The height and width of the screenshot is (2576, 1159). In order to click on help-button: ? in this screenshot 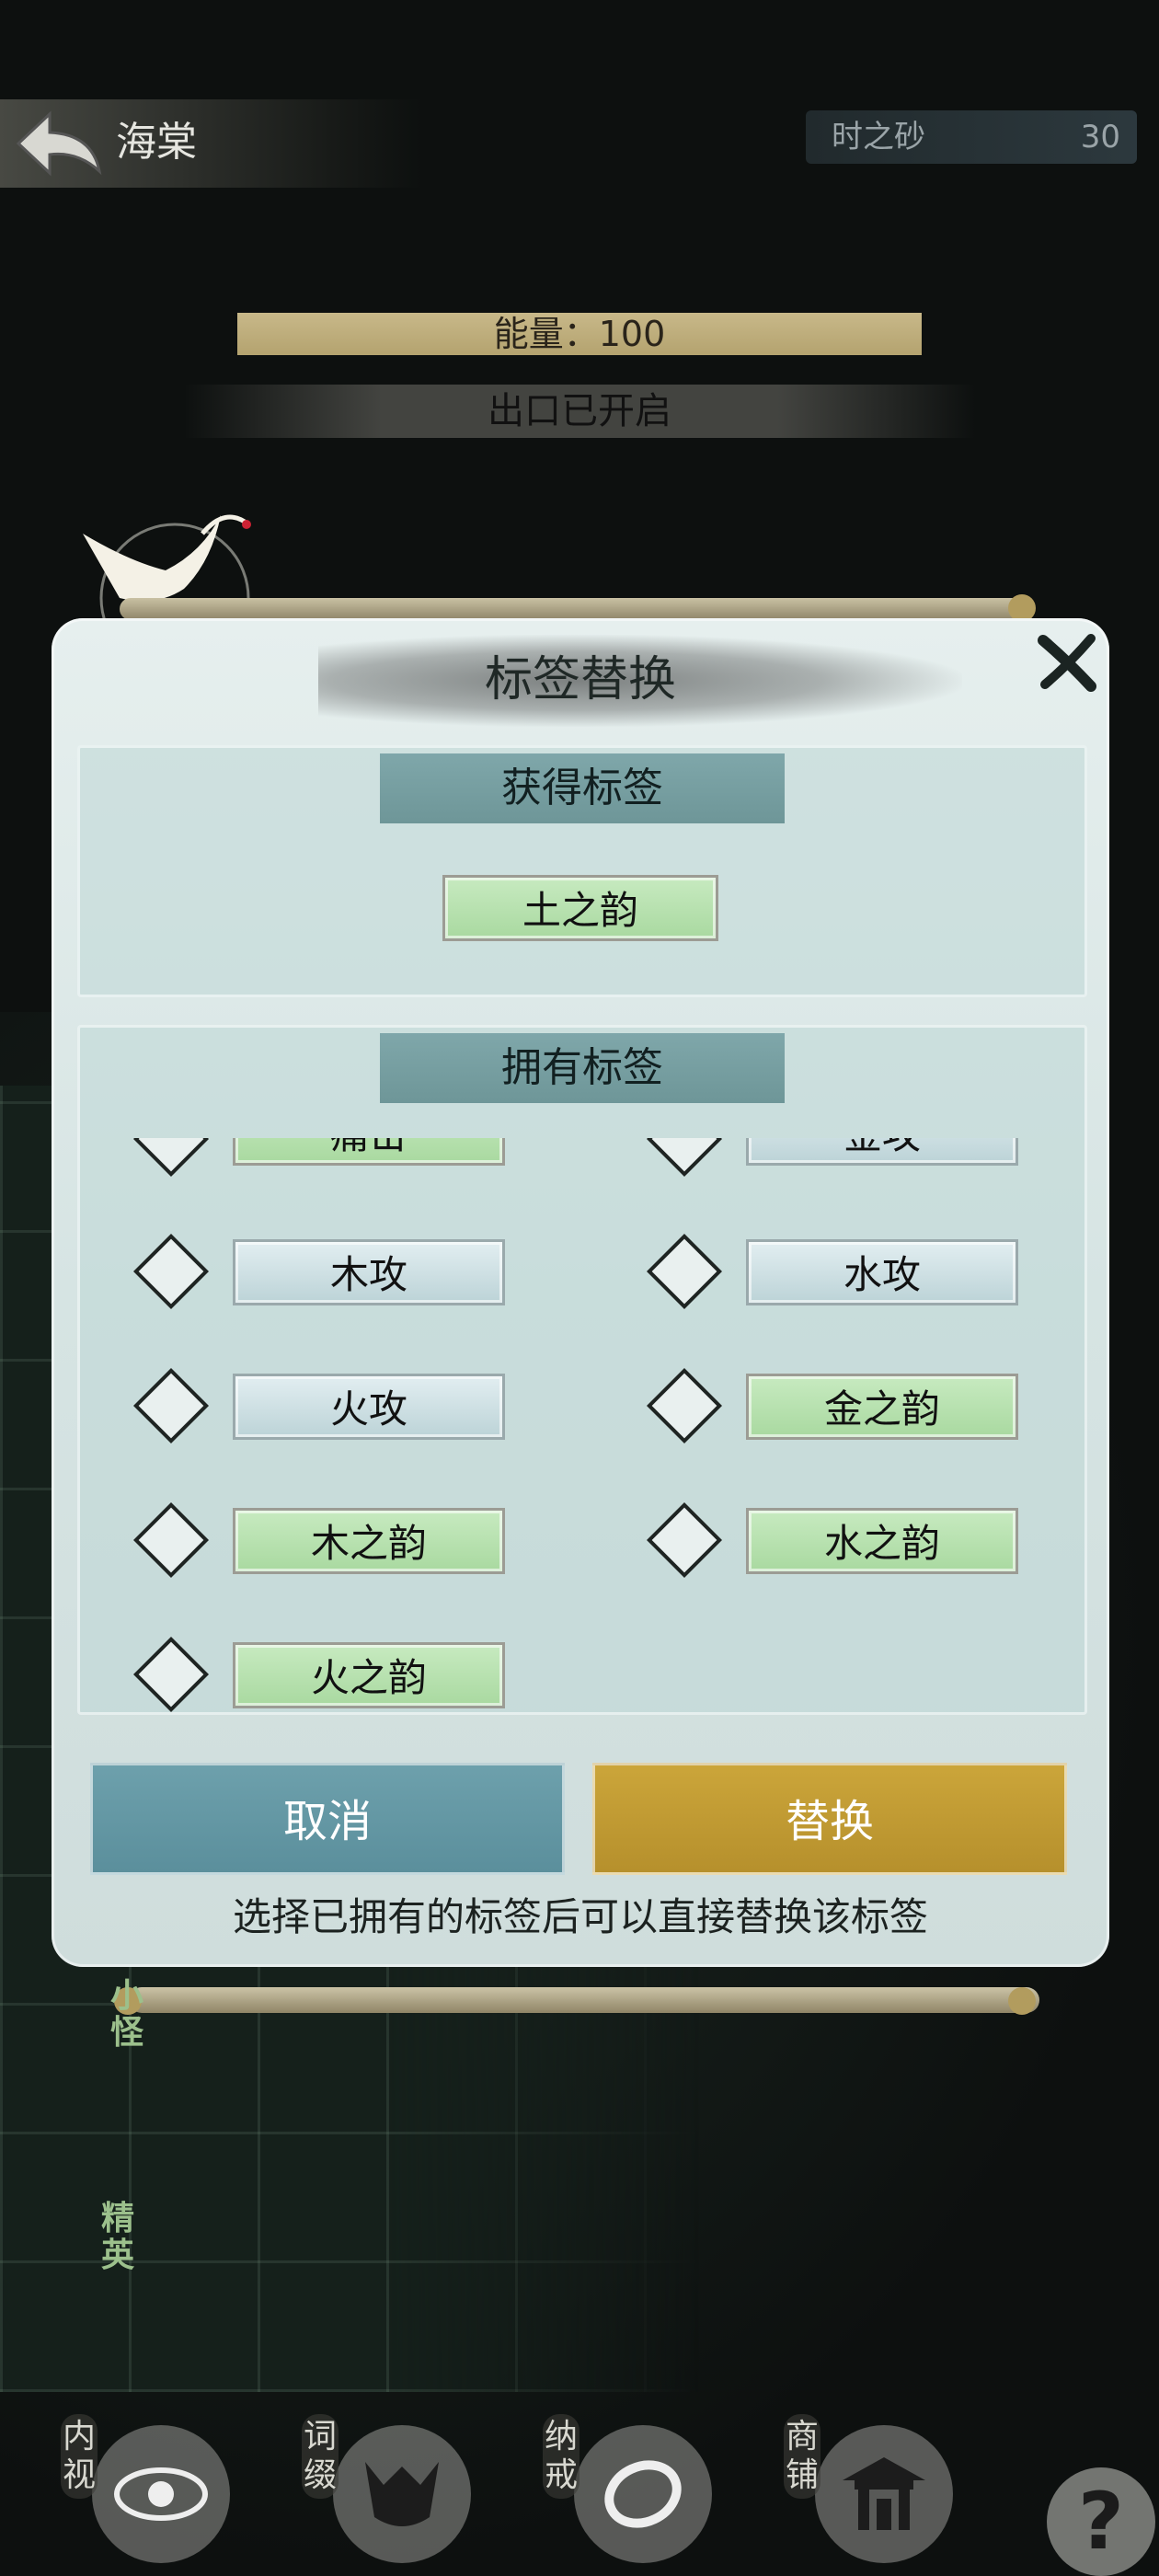, I will do `click(1101, 2521)`.